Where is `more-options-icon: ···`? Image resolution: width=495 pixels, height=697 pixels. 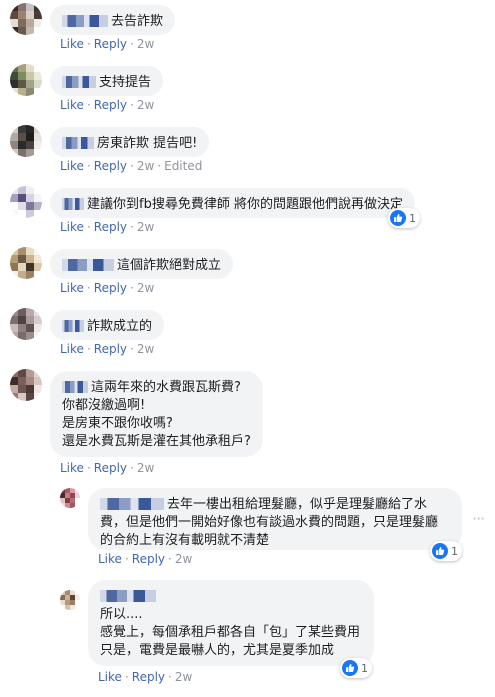
more-options-icon: ··· is located at coordinates (478, 519).